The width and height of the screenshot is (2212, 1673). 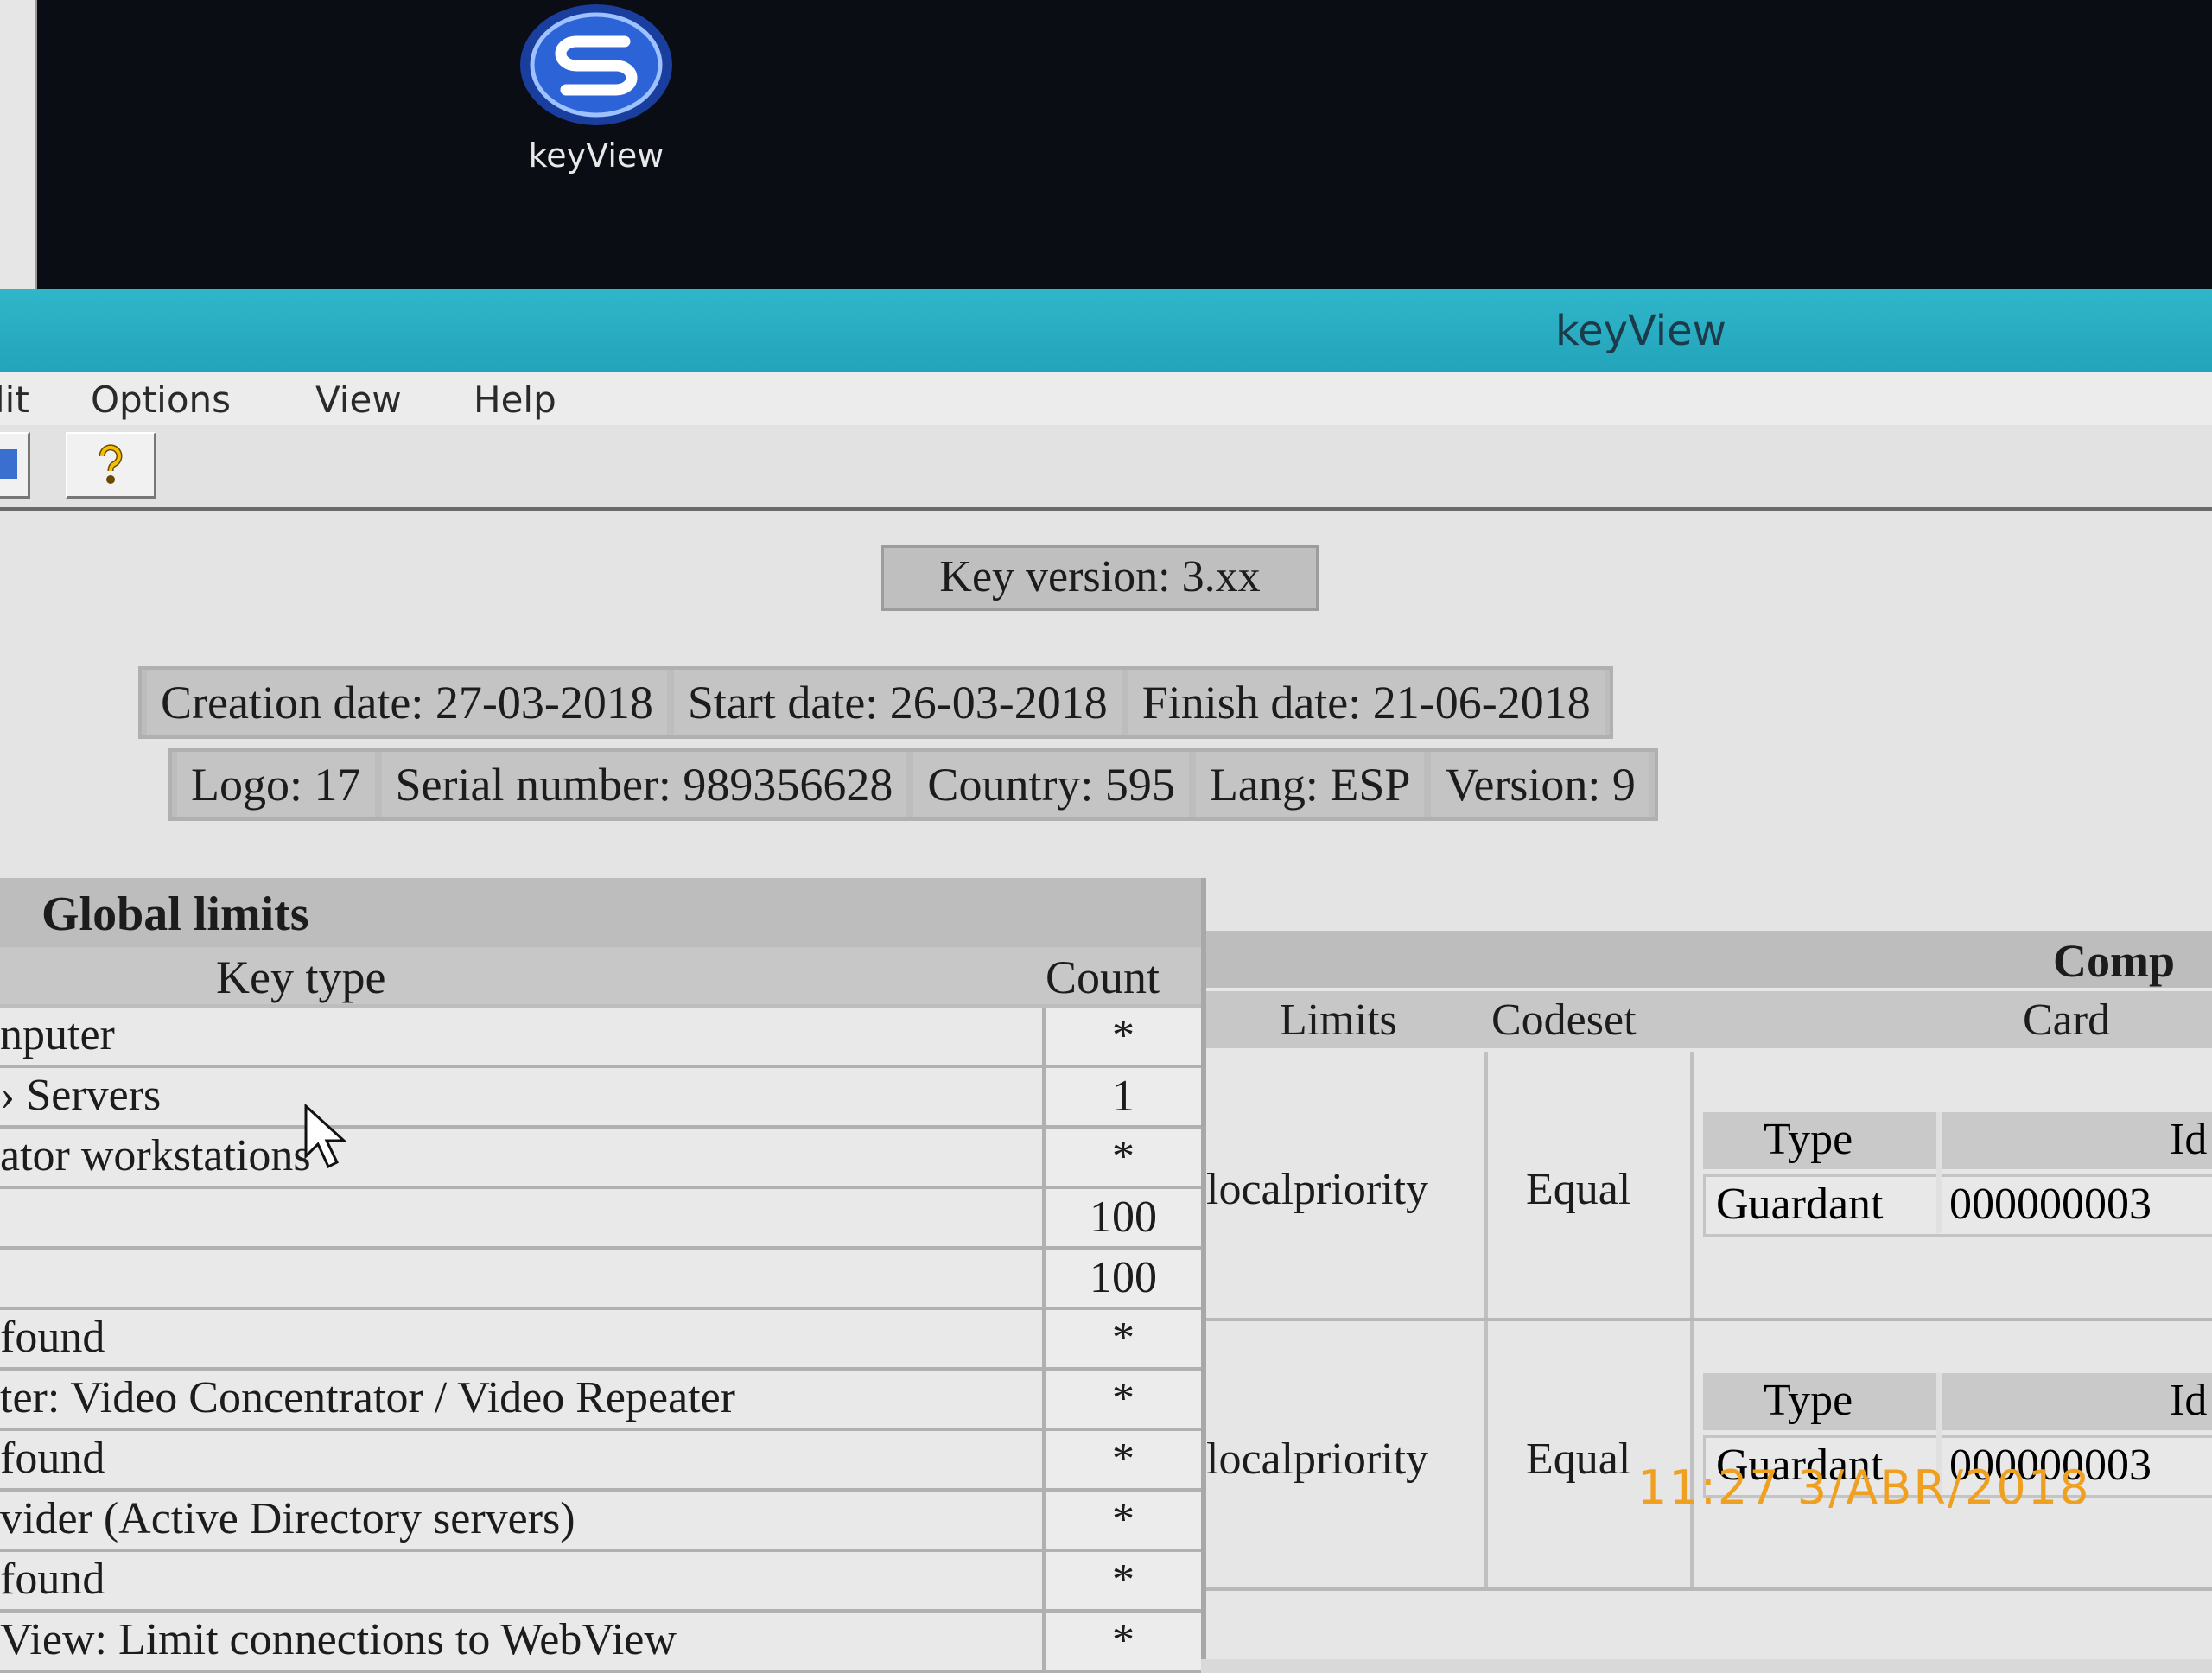 I want to click on column-header-codeset: Codeset, so click(x=1564, y=1020).